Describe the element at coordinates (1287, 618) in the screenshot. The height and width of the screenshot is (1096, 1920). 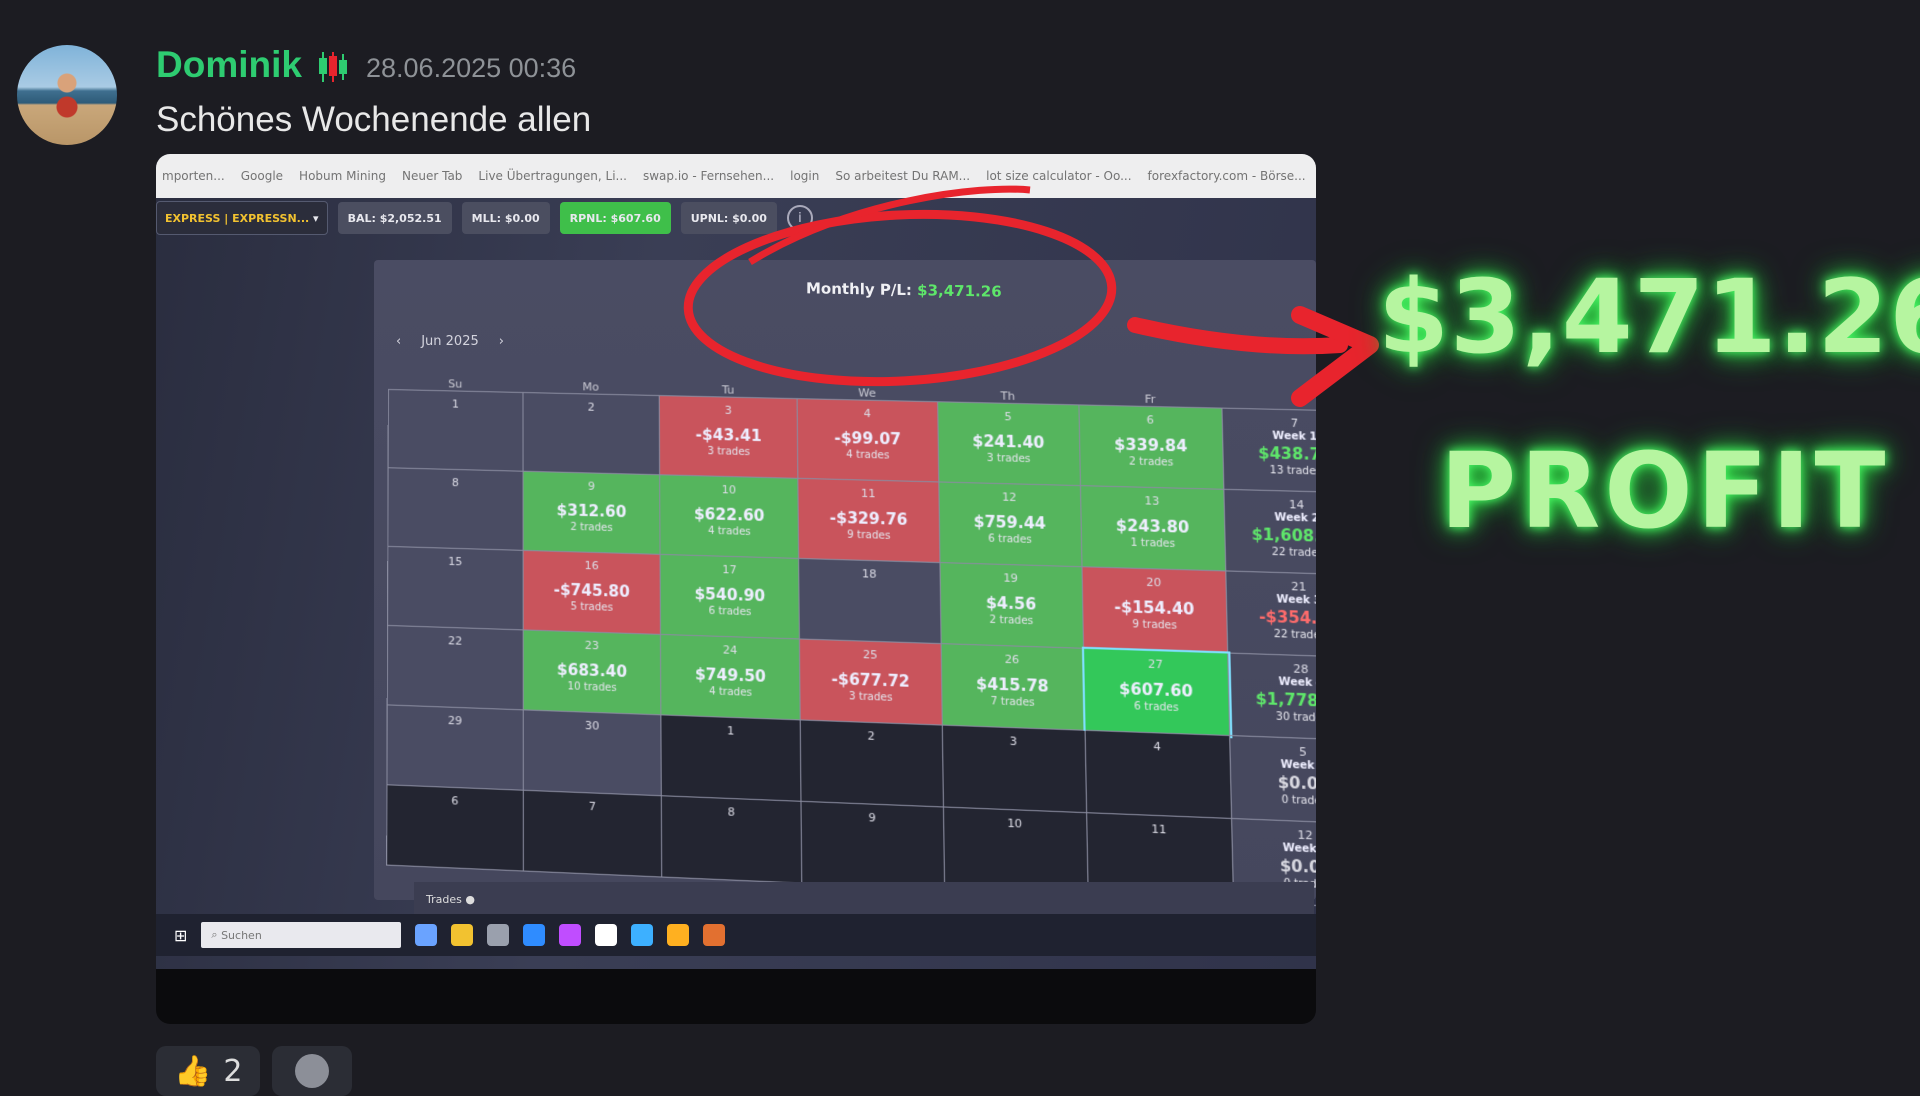
I see `pl-amount: -$354.74` at that location.